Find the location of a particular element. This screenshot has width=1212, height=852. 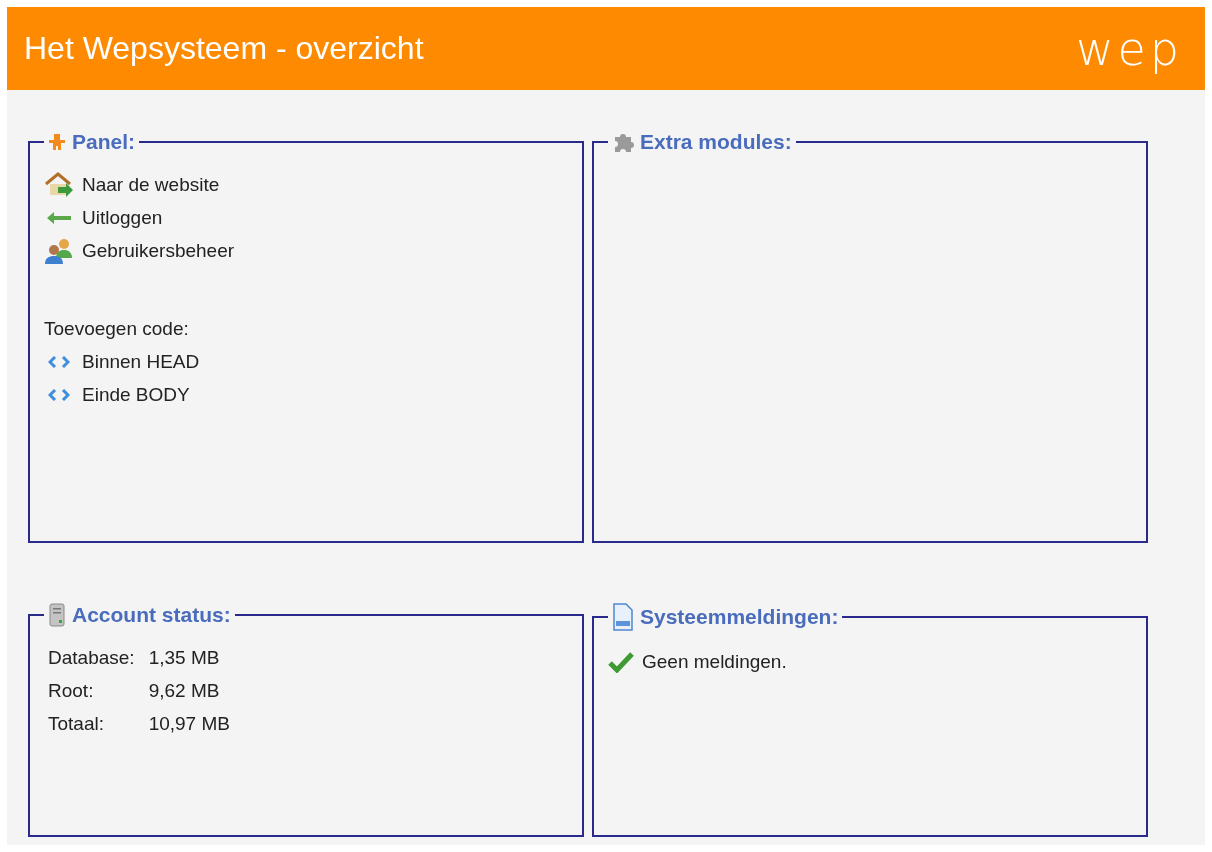

arrow-left-icon is located at coordinates (59, 217).